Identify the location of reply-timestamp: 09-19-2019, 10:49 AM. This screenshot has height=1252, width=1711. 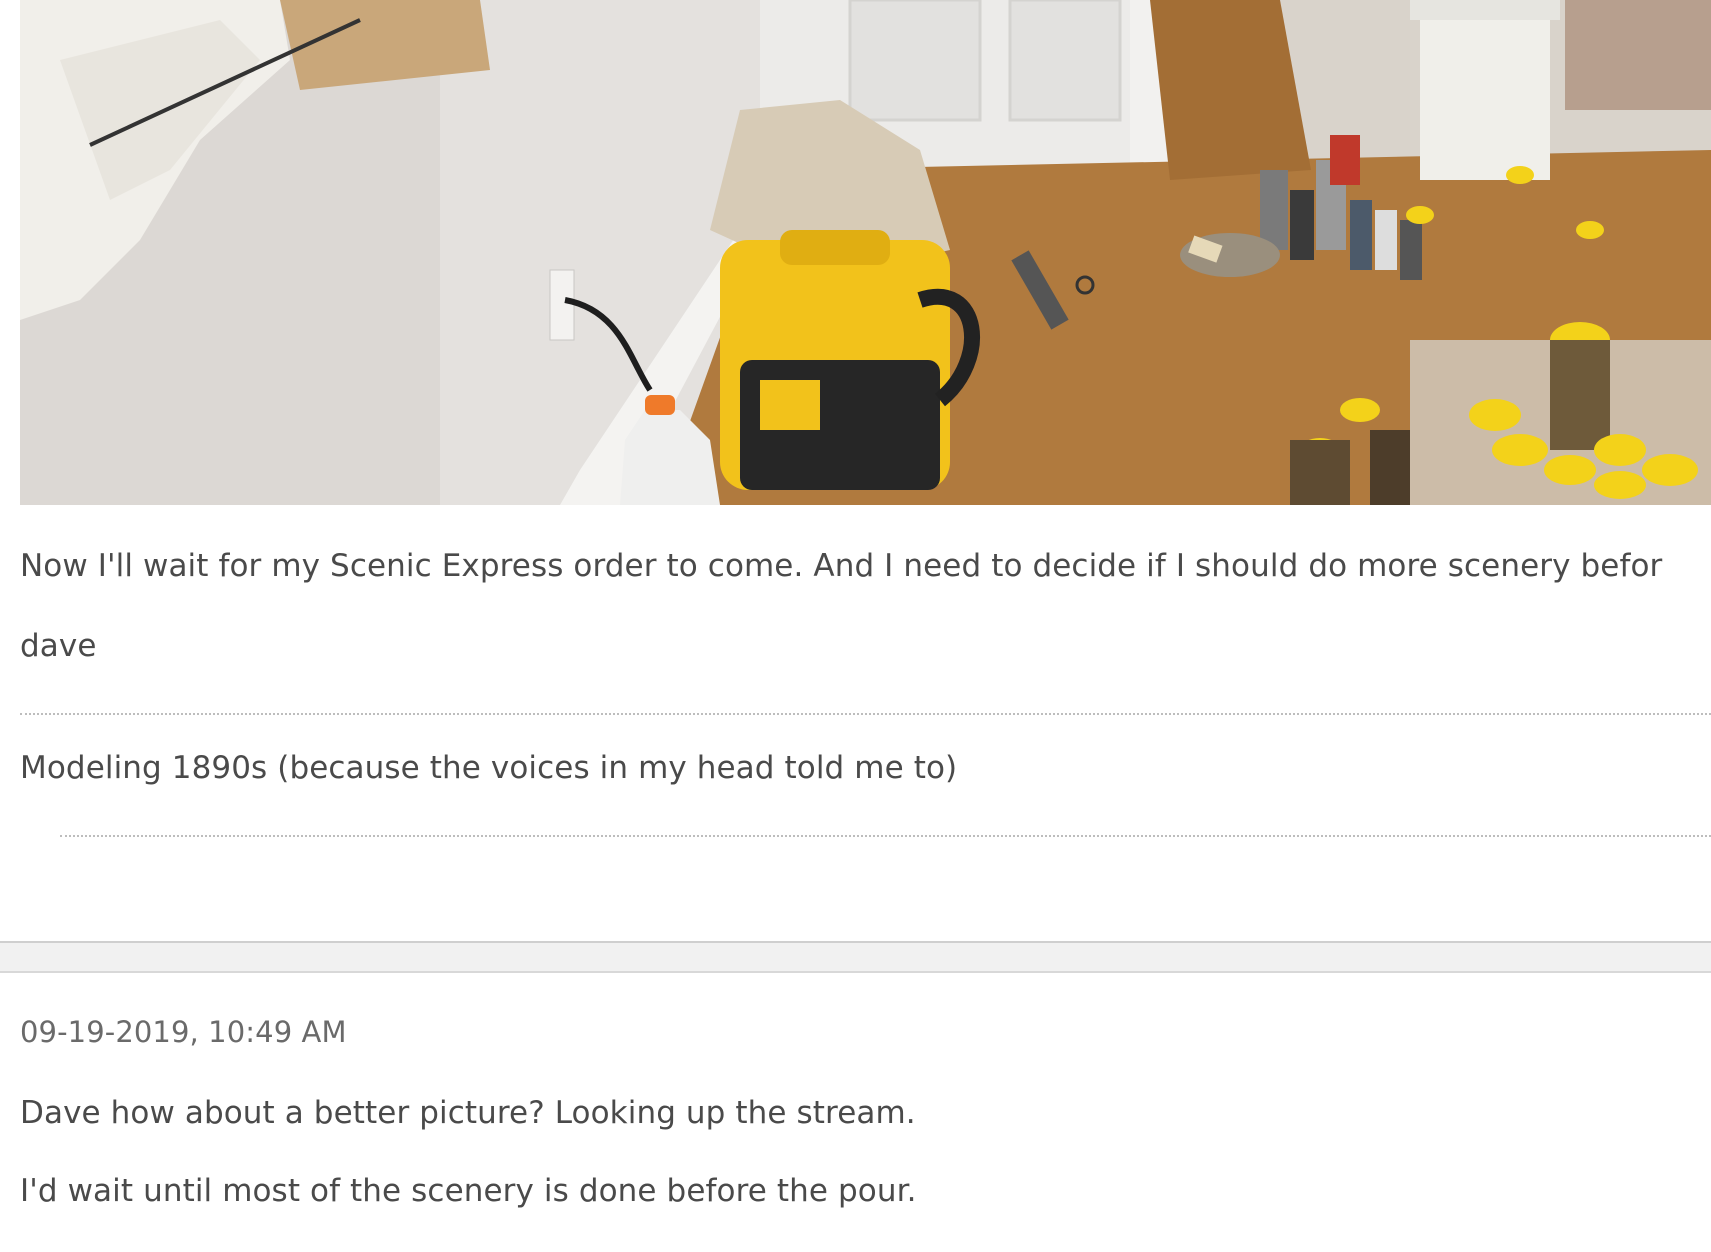
(183, 1032).